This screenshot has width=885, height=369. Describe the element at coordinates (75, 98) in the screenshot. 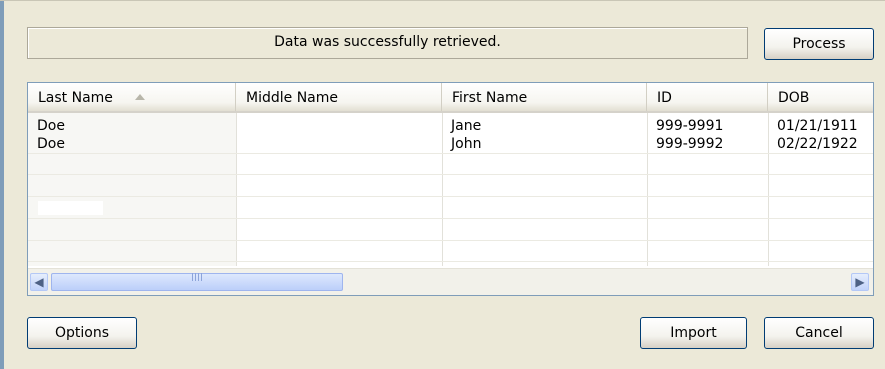

I see `column-header-label: Last Name` at that location.